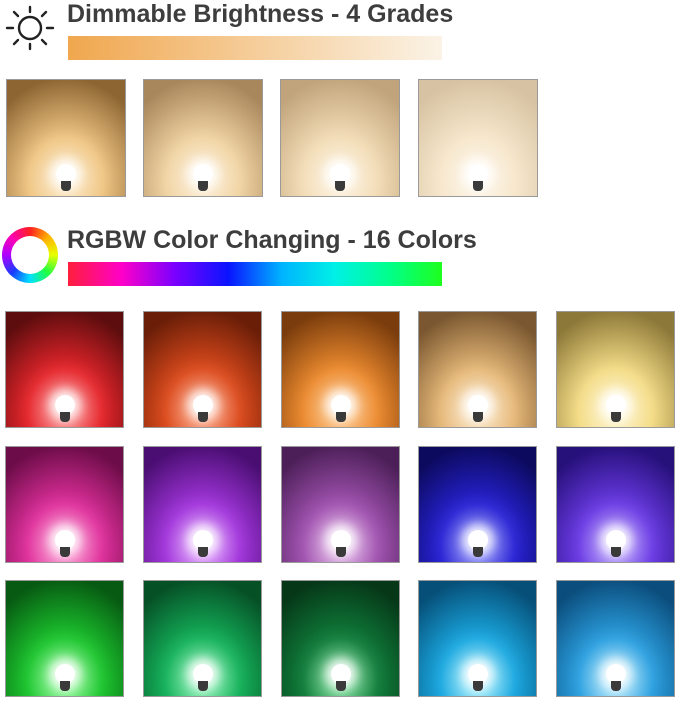 This screenshot has height=702, width=679. What do you see at coordinates (30, 28) in the screenshot?
I see `sun-icon` at bounding box center [30, 28].